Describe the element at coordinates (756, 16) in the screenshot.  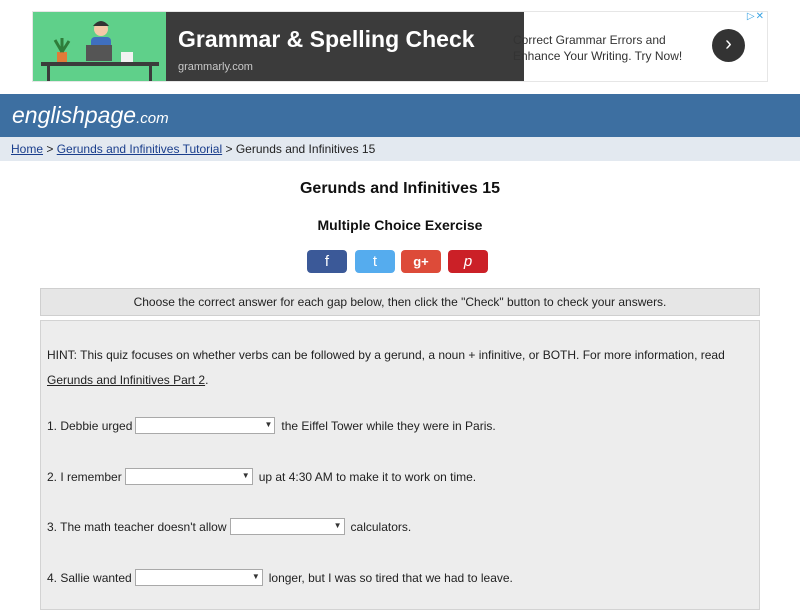
I see `ad-choices-icon: ▷✕` at that location.